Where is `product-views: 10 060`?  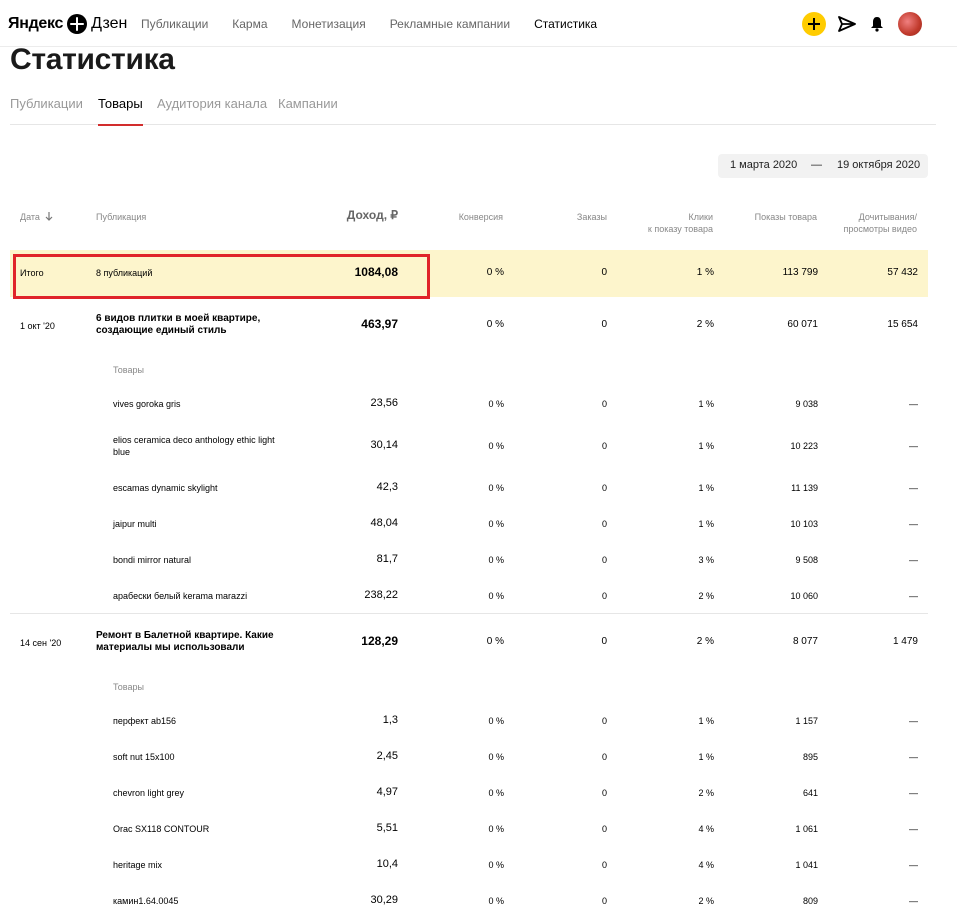 product-views: 10 060 is located at coordinates (804, 596).